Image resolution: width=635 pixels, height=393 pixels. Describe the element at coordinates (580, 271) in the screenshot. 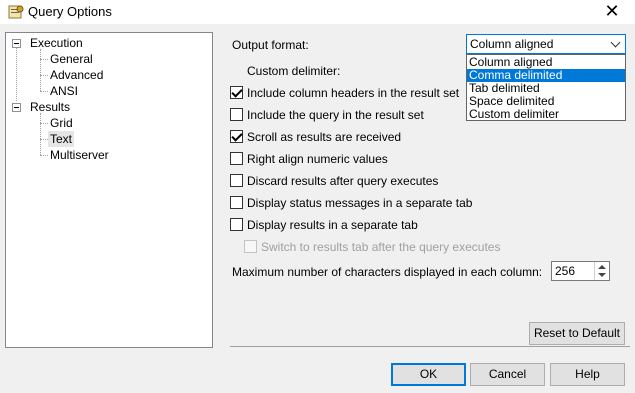

I see `max-chars-stepper: 256` at that location.